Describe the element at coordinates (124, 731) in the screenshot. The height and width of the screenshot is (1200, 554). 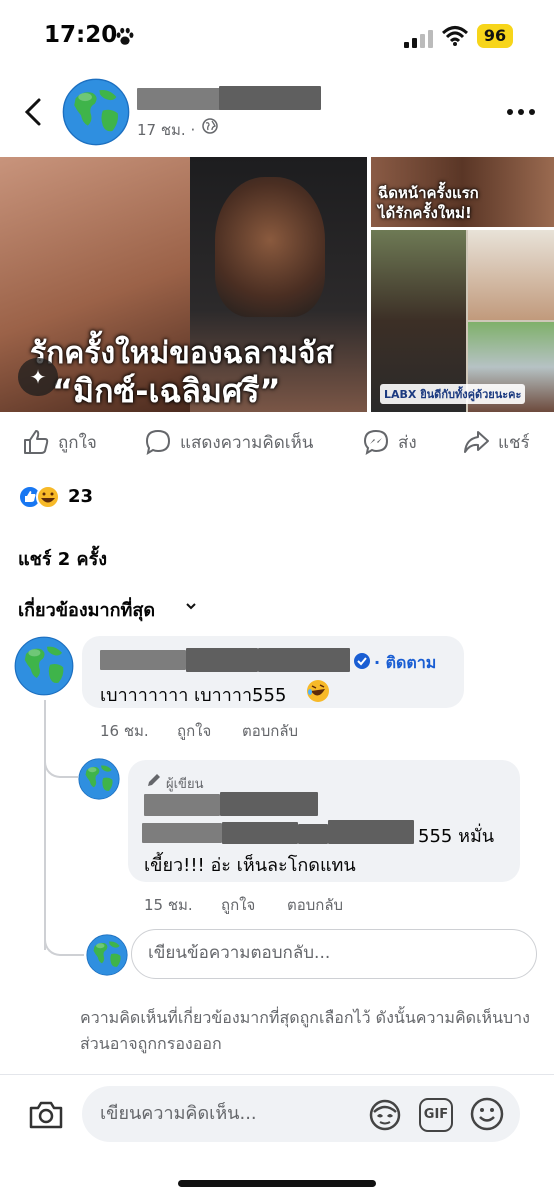
I see `comment-time: 16 ชม.` at that location.